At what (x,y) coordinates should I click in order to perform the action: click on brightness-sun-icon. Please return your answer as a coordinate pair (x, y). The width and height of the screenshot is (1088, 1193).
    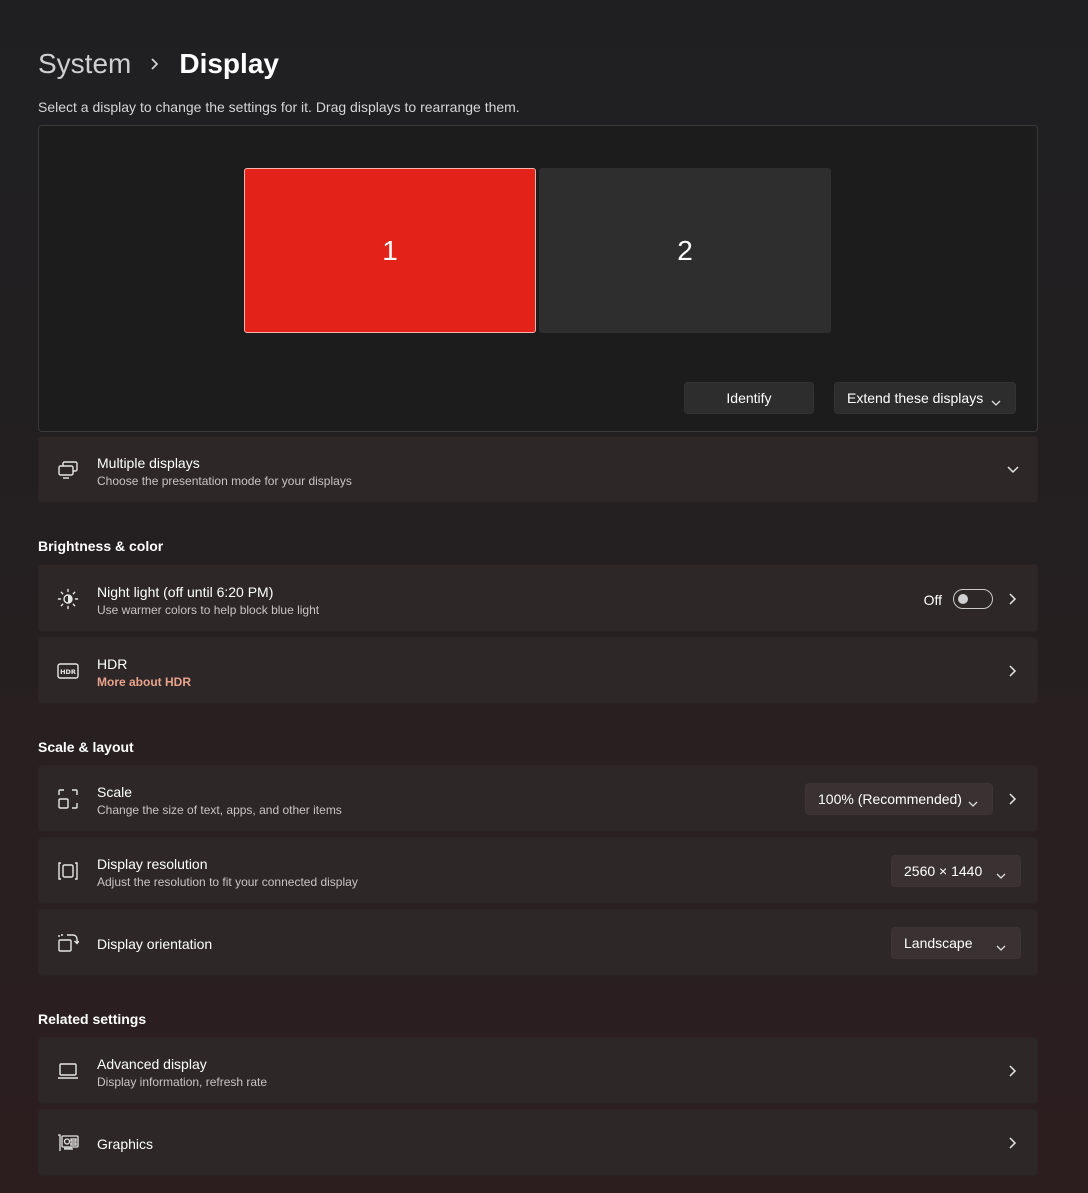
    Looking at the image, I should click on (68, 599).